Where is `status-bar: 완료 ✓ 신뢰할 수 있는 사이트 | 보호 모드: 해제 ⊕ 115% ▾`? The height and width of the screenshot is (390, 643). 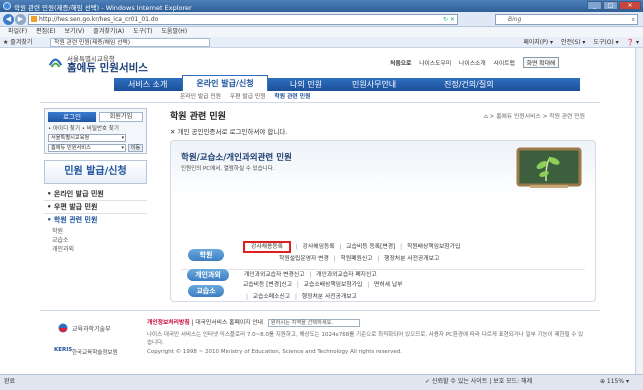
status-bar: 완료 ✓ 신뢰할 수 있는 사이트 | 보호 모드: 해제 ⊕ 115% ▾ is located at coordinates (321, 382).